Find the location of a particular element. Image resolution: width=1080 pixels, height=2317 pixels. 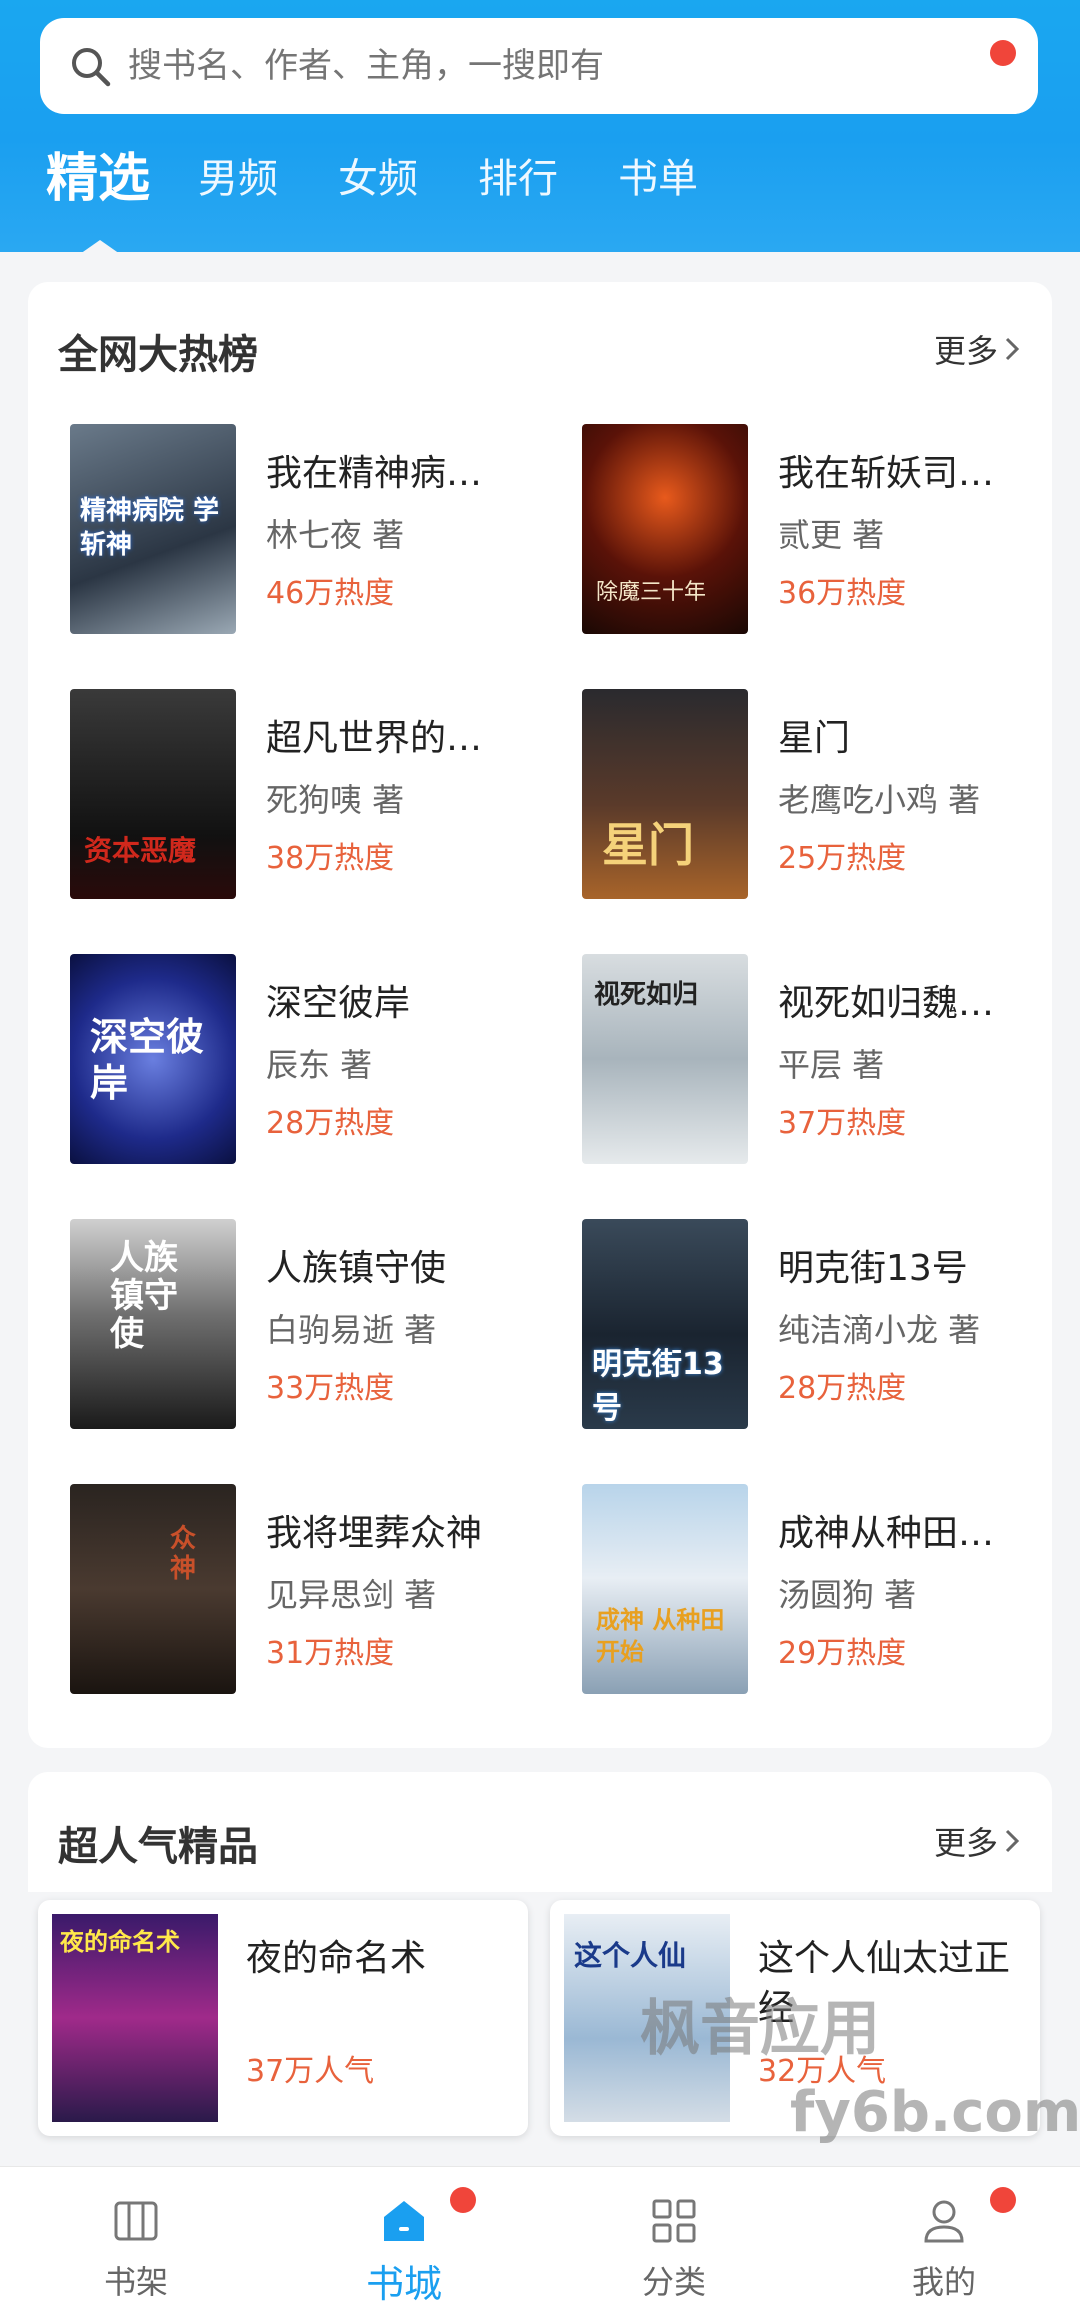

book-cover: 除魔三十年 is located at coordinates (665, 529).